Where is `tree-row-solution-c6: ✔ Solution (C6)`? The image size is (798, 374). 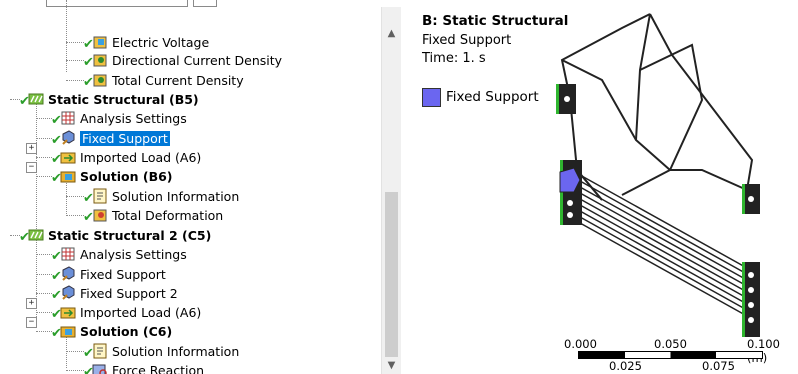 tree-row-solution-c6: ✔ Solution (C6) is located at coordinates (111, 331).